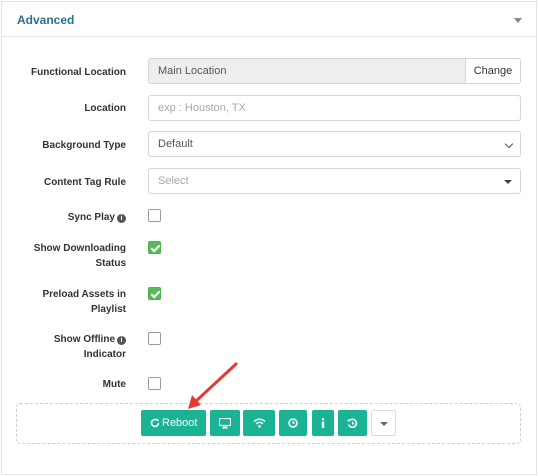 This screenshot has height=476, width=538. I want to click on mute-label: Mute, so click(114, 384).